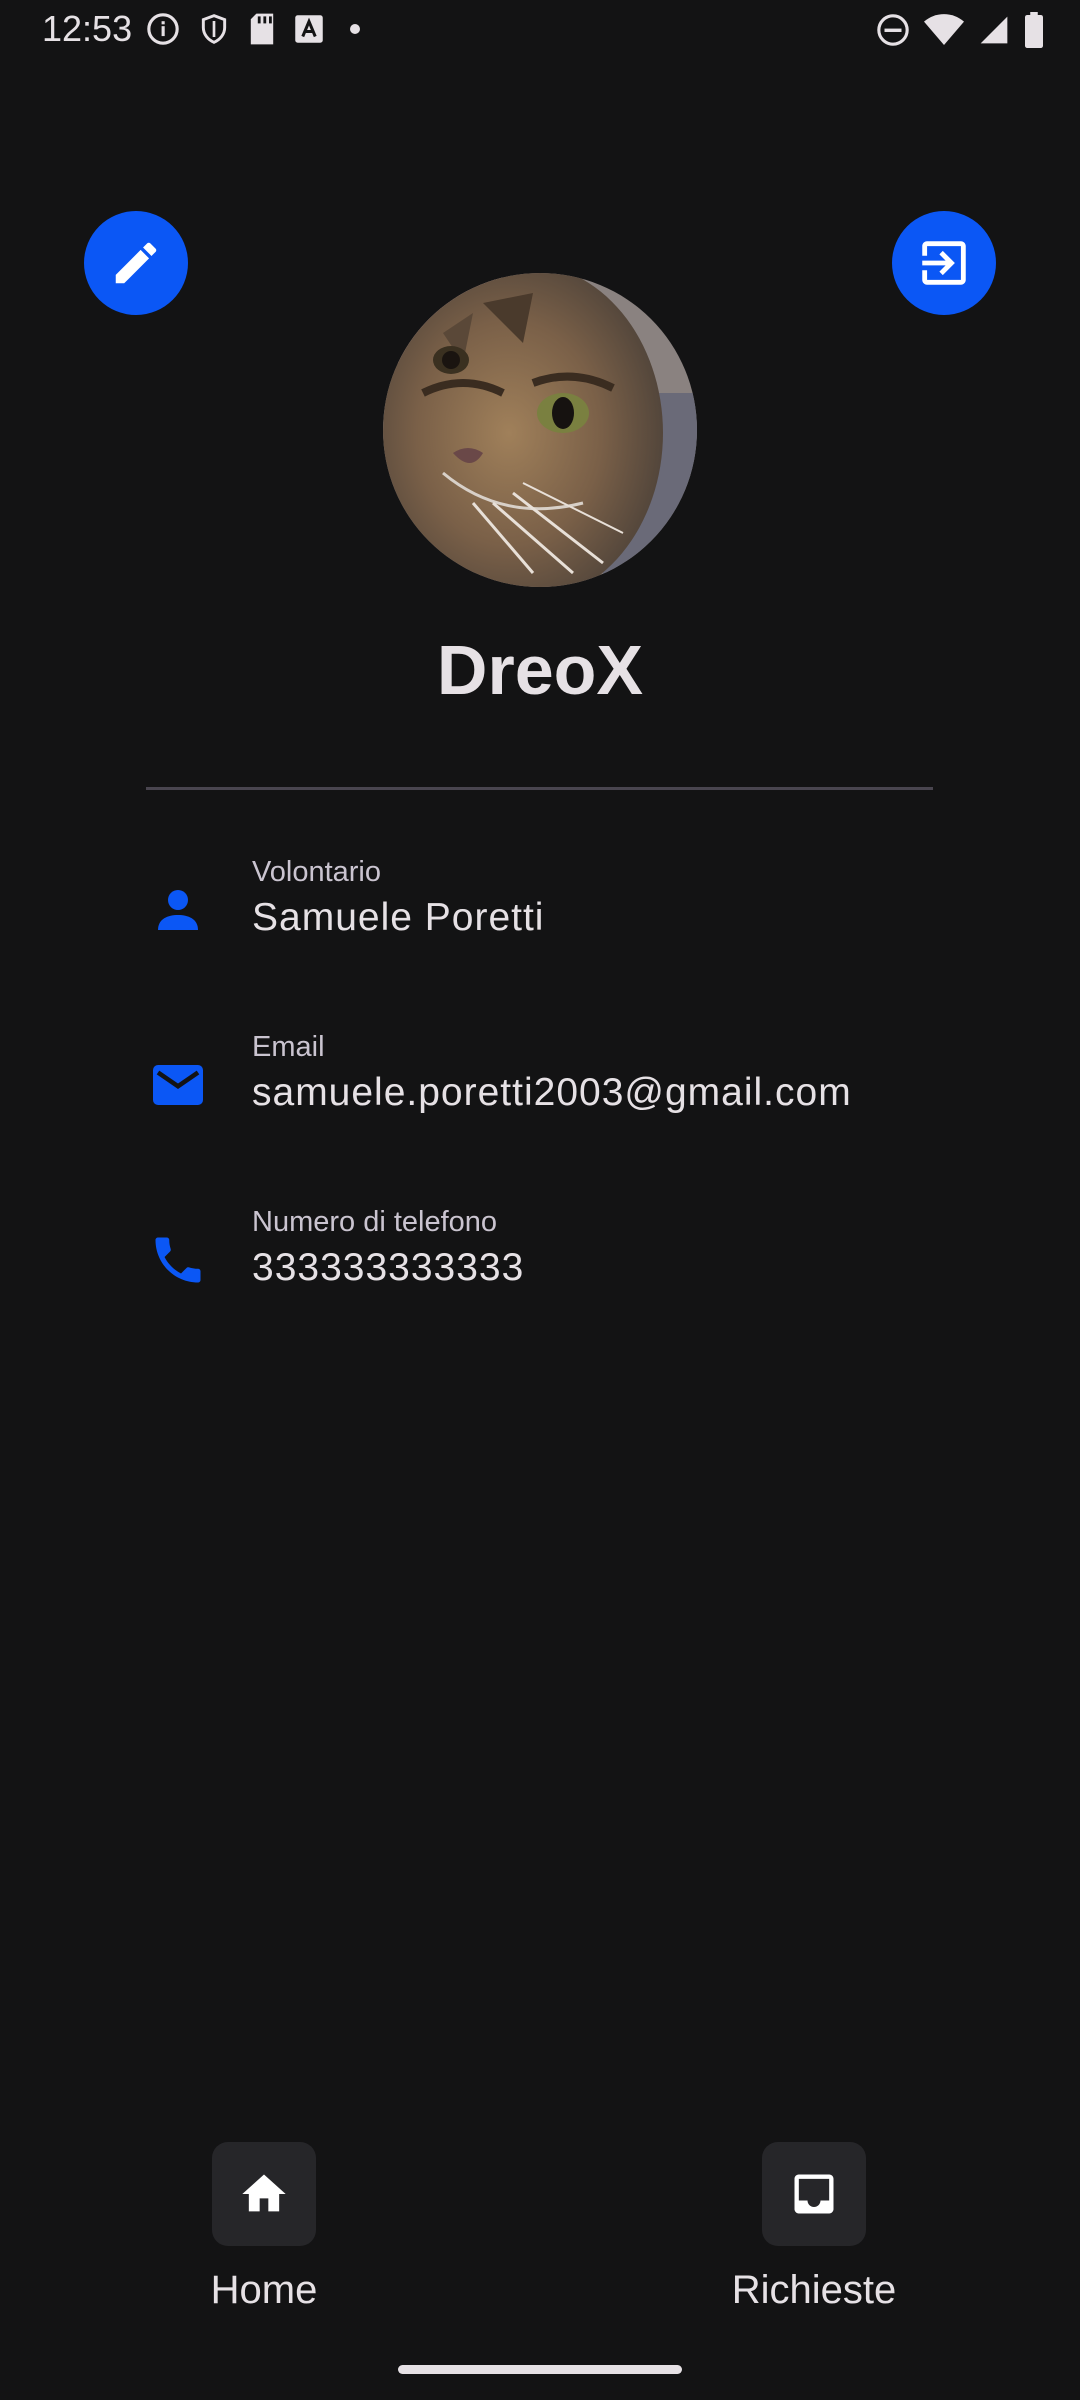  Describe the element at coordinates (264, 2290) in the screenshot. I see `nav-label: Home` at that location.